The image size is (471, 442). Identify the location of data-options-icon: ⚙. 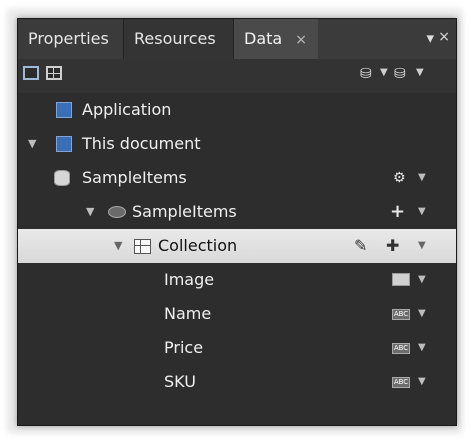
(399, 178).